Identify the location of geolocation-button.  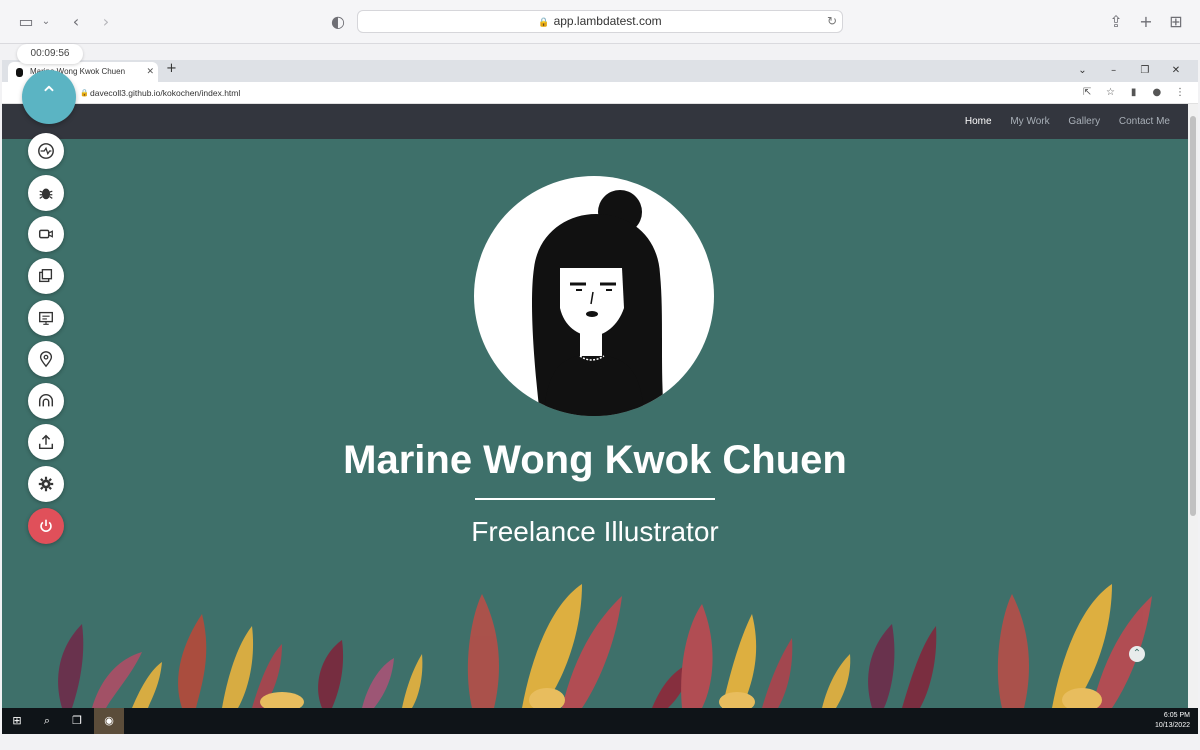
(46, 359).